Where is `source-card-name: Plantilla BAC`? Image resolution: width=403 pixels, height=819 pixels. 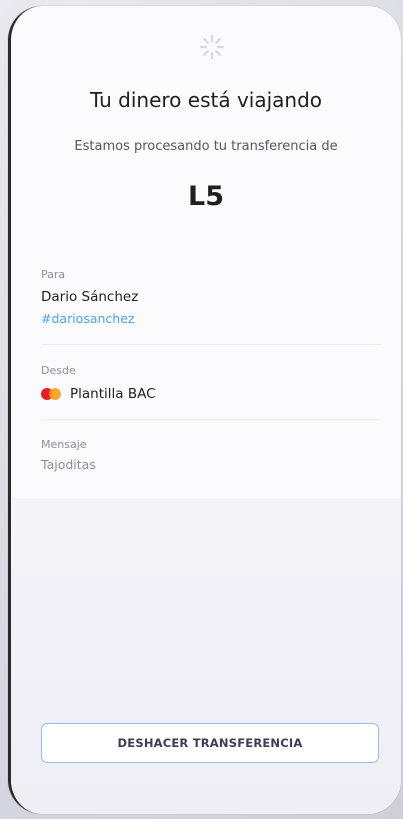 source-card-name: Plantilla BAC is located at coordinates (113, 394).